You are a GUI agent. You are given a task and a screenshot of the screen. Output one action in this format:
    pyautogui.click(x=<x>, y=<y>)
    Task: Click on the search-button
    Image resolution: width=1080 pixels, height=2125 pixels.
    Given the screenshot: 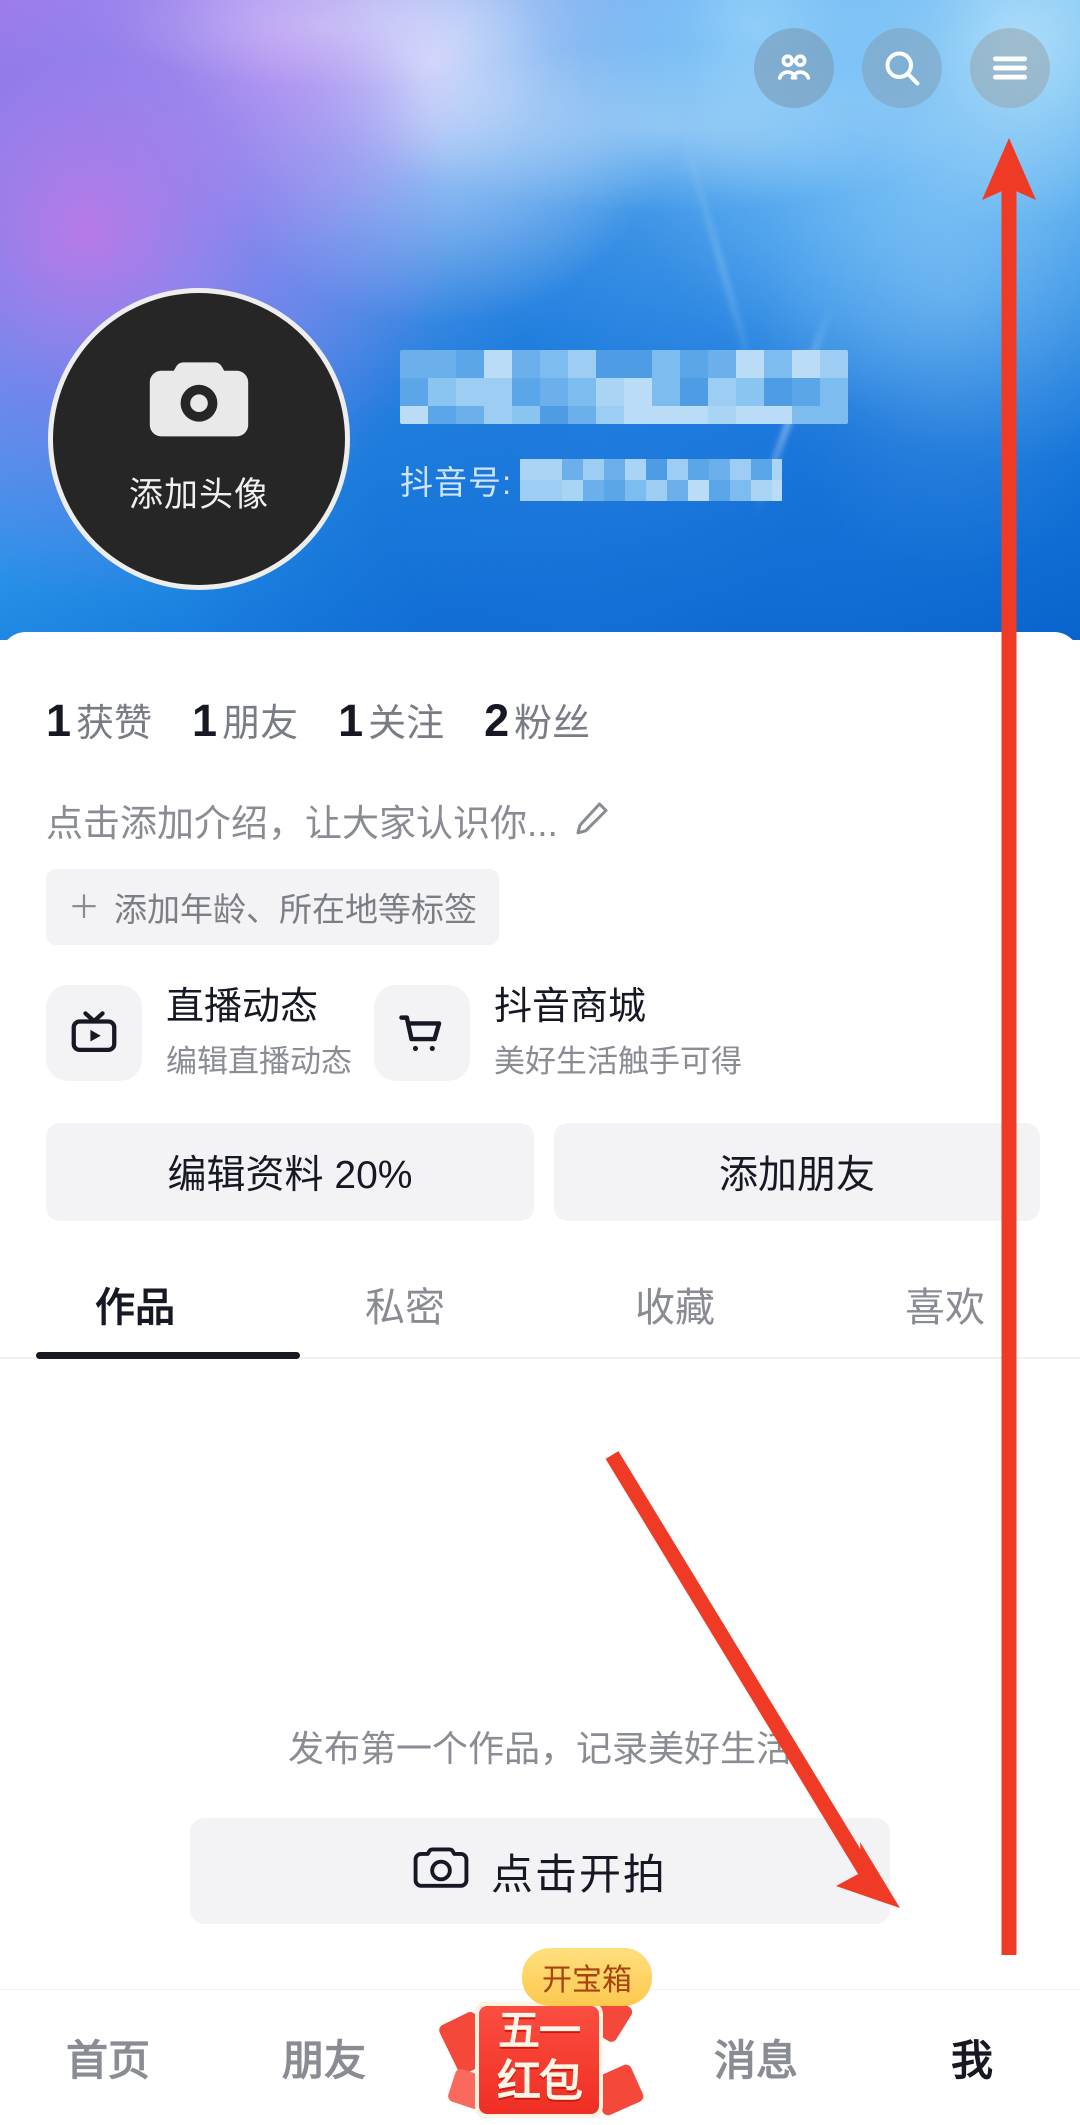 What is the action you would take?
    pyautogui.click(x=902, y=68)
    